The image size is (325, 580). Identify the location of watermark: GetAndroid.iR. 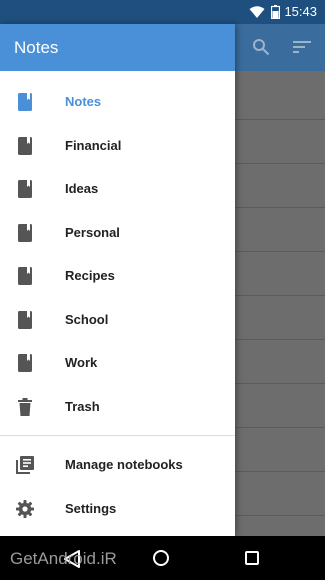
(63, 558).